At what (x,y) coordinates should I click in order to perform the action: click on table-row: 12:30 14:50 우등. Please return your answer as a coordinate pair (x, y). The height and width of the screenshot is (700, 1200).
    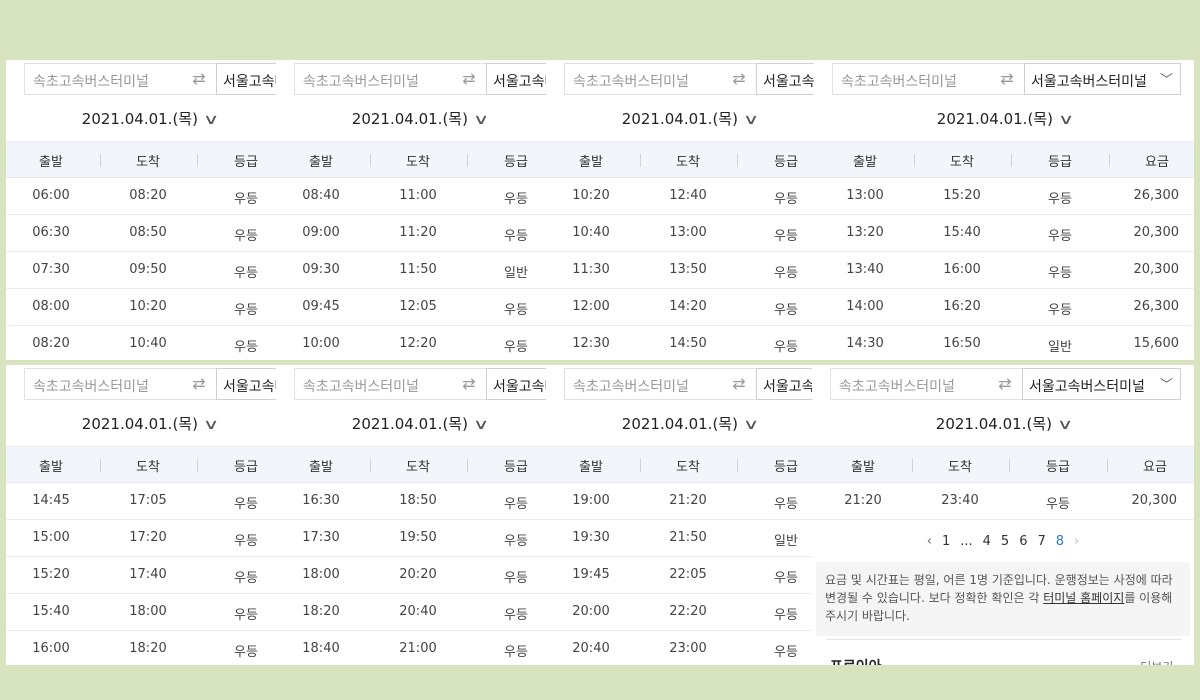
    Looking at the image, I should click on (689, 343).